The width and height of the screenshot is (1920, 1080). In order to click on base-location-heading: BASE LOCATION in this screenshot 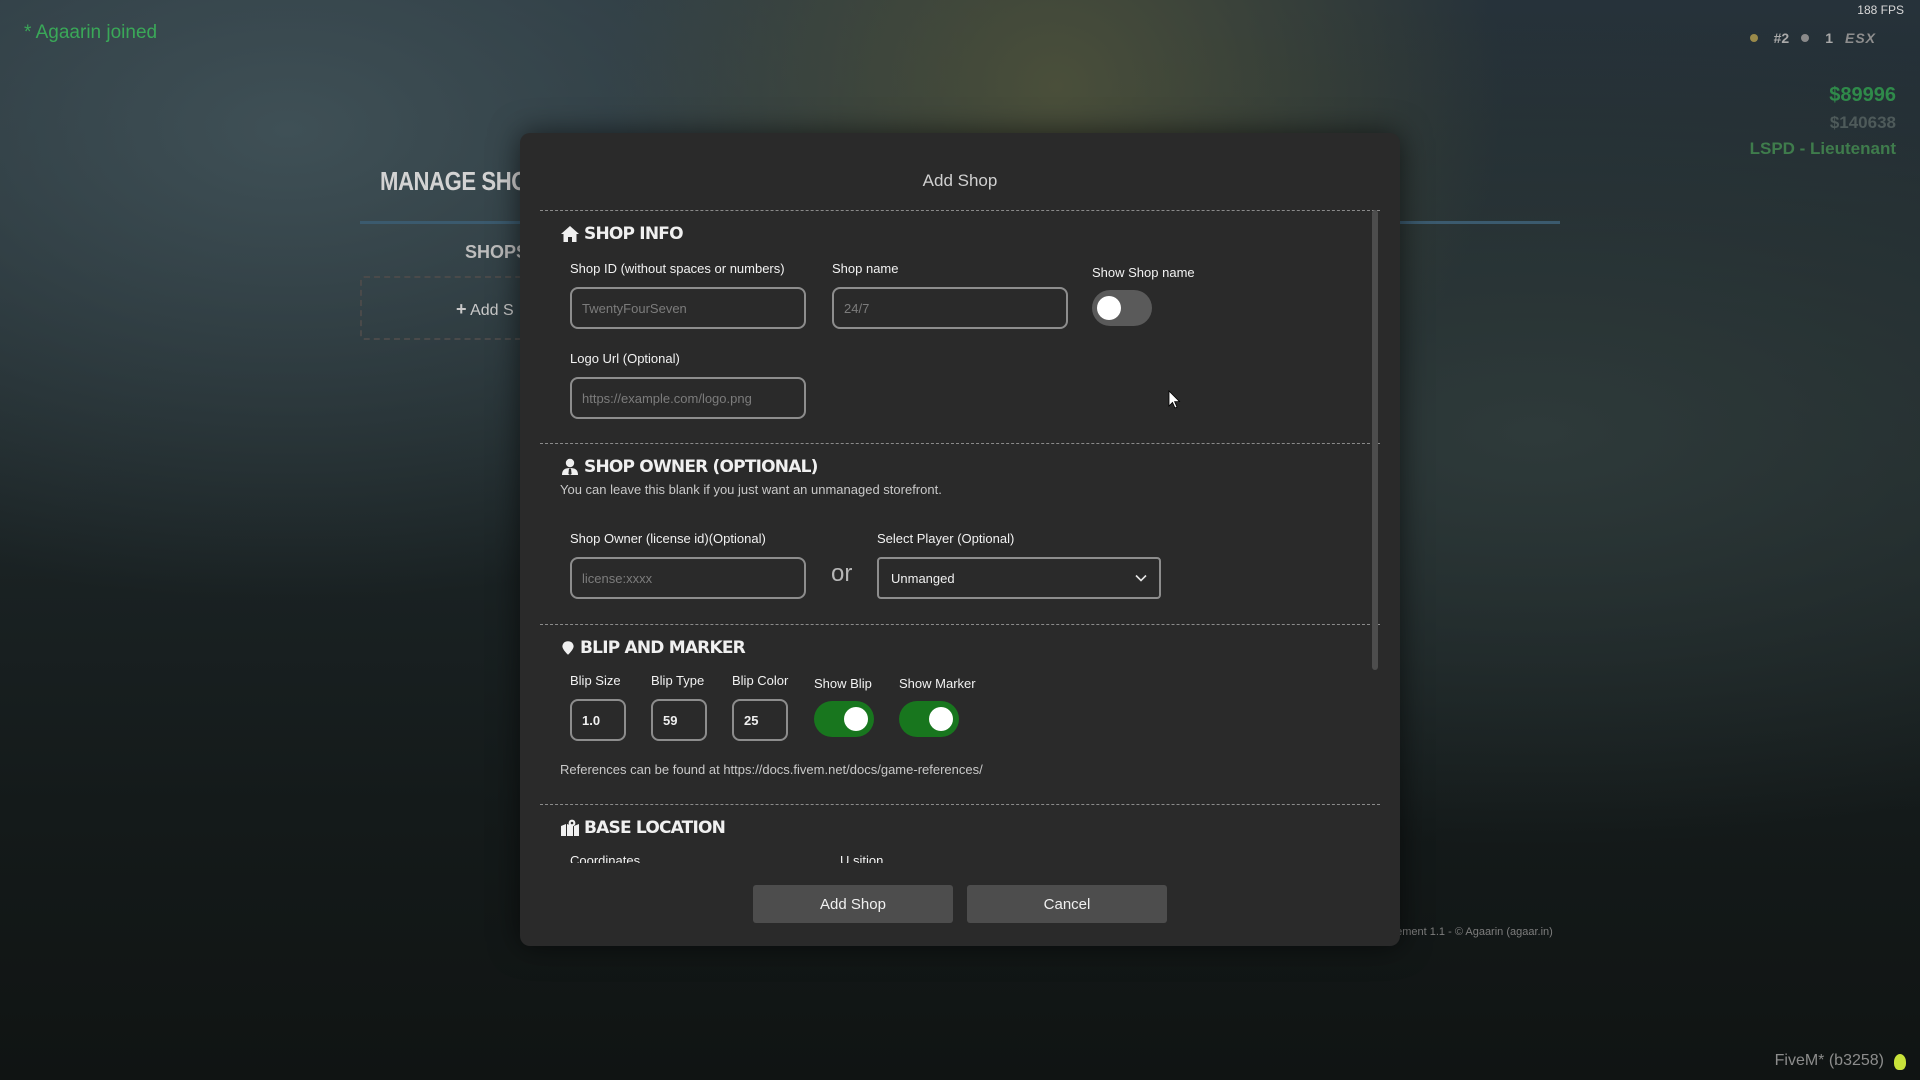, I will do `click(643, 828)`.